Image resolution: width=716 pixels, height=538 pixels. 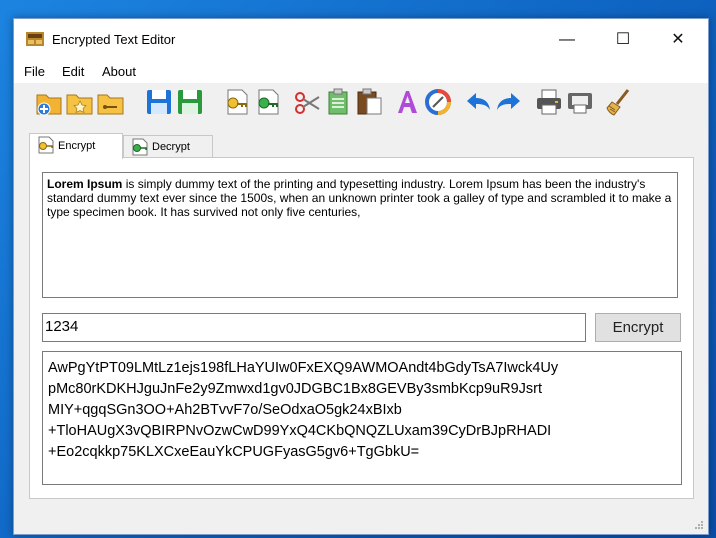 I want to click on menu-about: About, so click(x=119, y=71).